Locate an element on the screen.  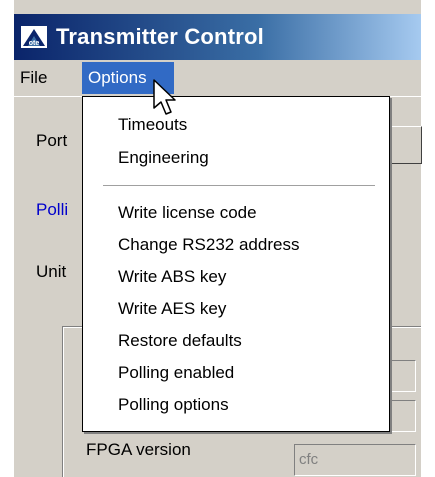
title-bar: ote Transmitter Control is located at coordinates (217, 37).